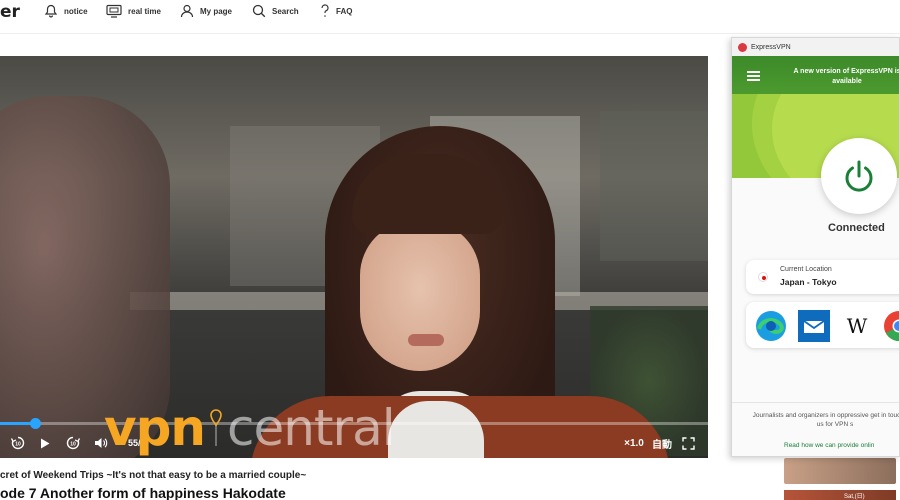 Image resolution: width=900 pixels, height=500 pixels. What do you see at coordinates (144, 11) in the screenshot?
I see `nav-real-time-label: real time` at bounding box center [144, 11].